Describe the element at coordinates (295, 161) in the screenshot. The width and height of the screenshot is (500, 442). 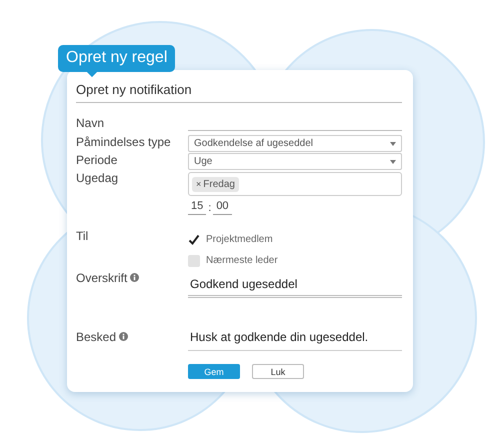
I see `dropdown: Uge` at that location.